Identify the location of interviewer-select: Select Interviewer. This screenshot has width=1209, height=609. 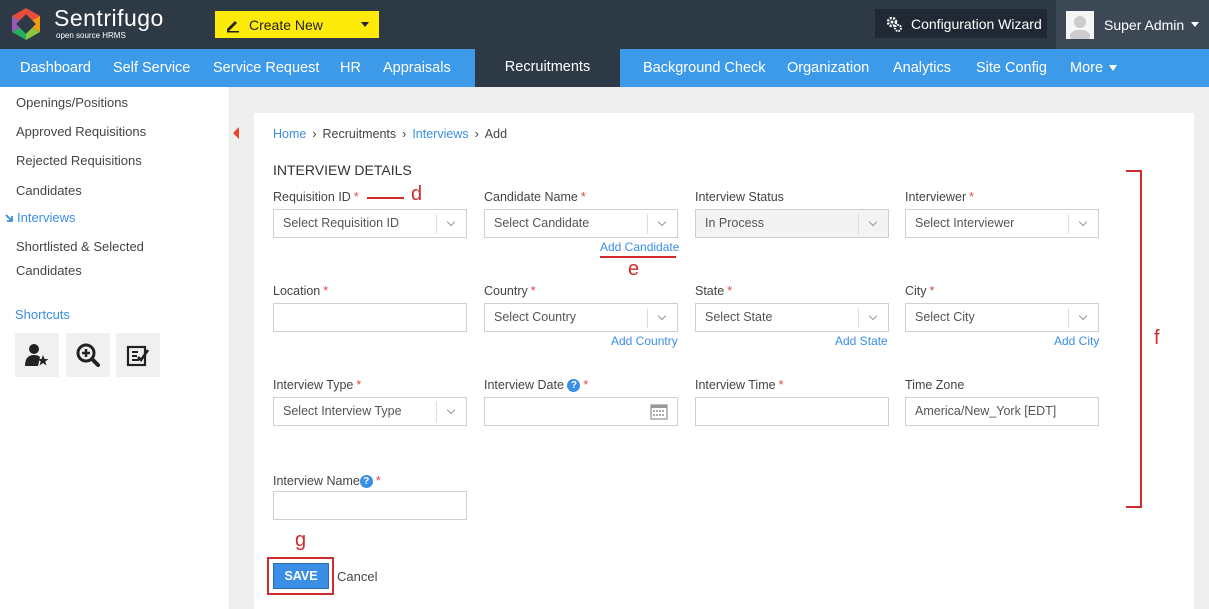
(1002, 223).